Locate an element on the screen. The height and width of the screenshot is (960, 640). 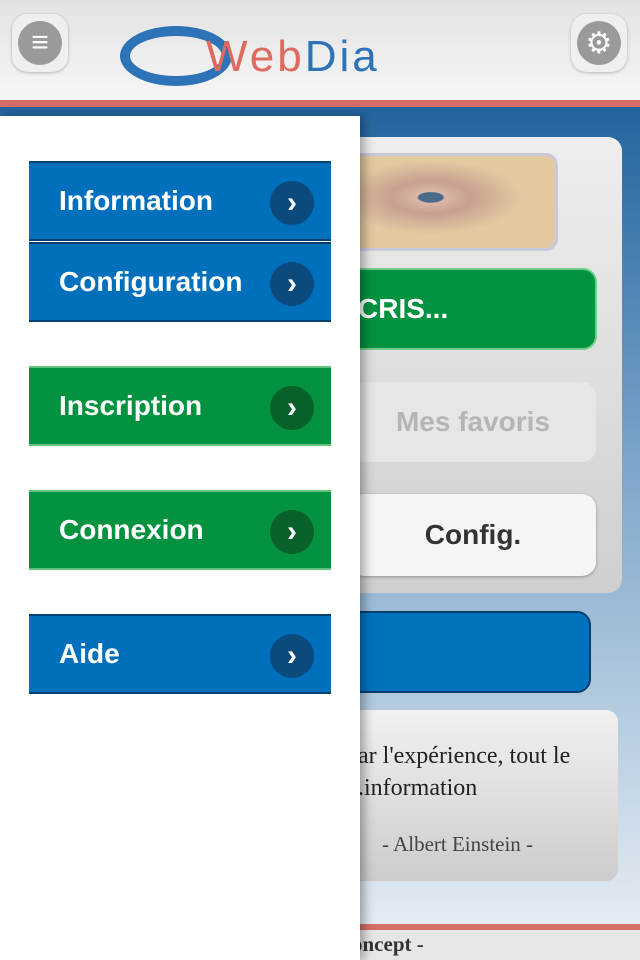
settings-button: ⚙ is located at coordinates (599, 43).